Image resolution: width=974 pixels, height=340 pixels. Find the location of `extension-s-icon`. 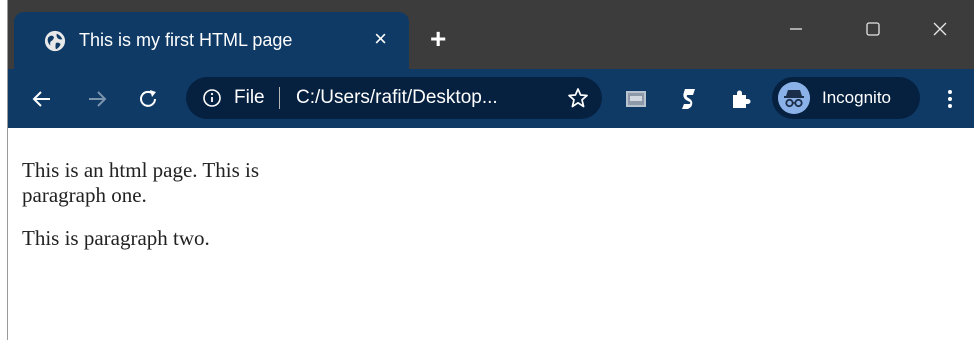

extension-s-icon is located at coordinates (689, 99).